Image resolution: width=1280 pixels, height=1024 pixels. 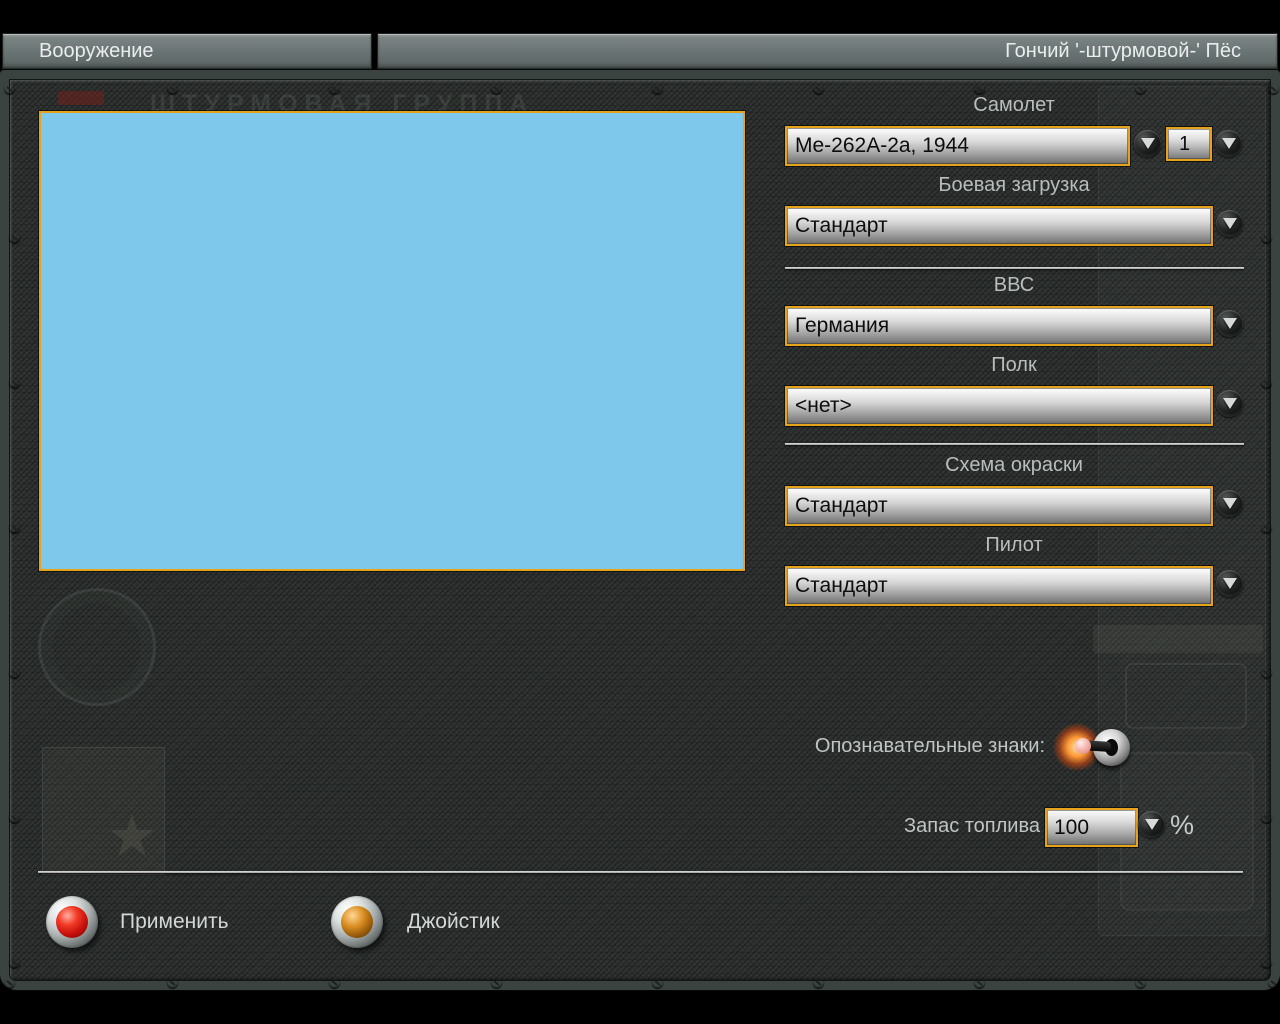 I want to click on airforce-dropdown-value: Германия, so click(x=842, y=325).